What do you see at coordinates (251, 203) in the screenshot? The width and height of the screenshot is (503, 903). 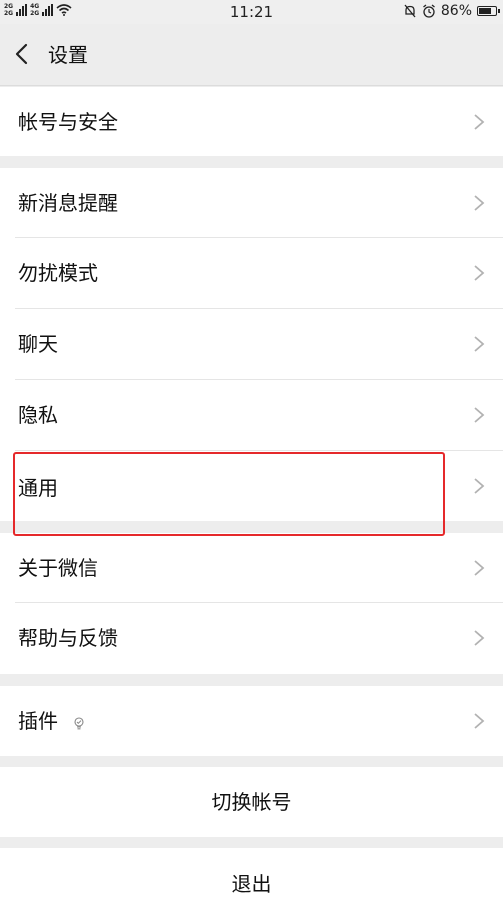 I see `settings-item-new-message-alerts: 新消息提醒` at bounding box center [251, 203].